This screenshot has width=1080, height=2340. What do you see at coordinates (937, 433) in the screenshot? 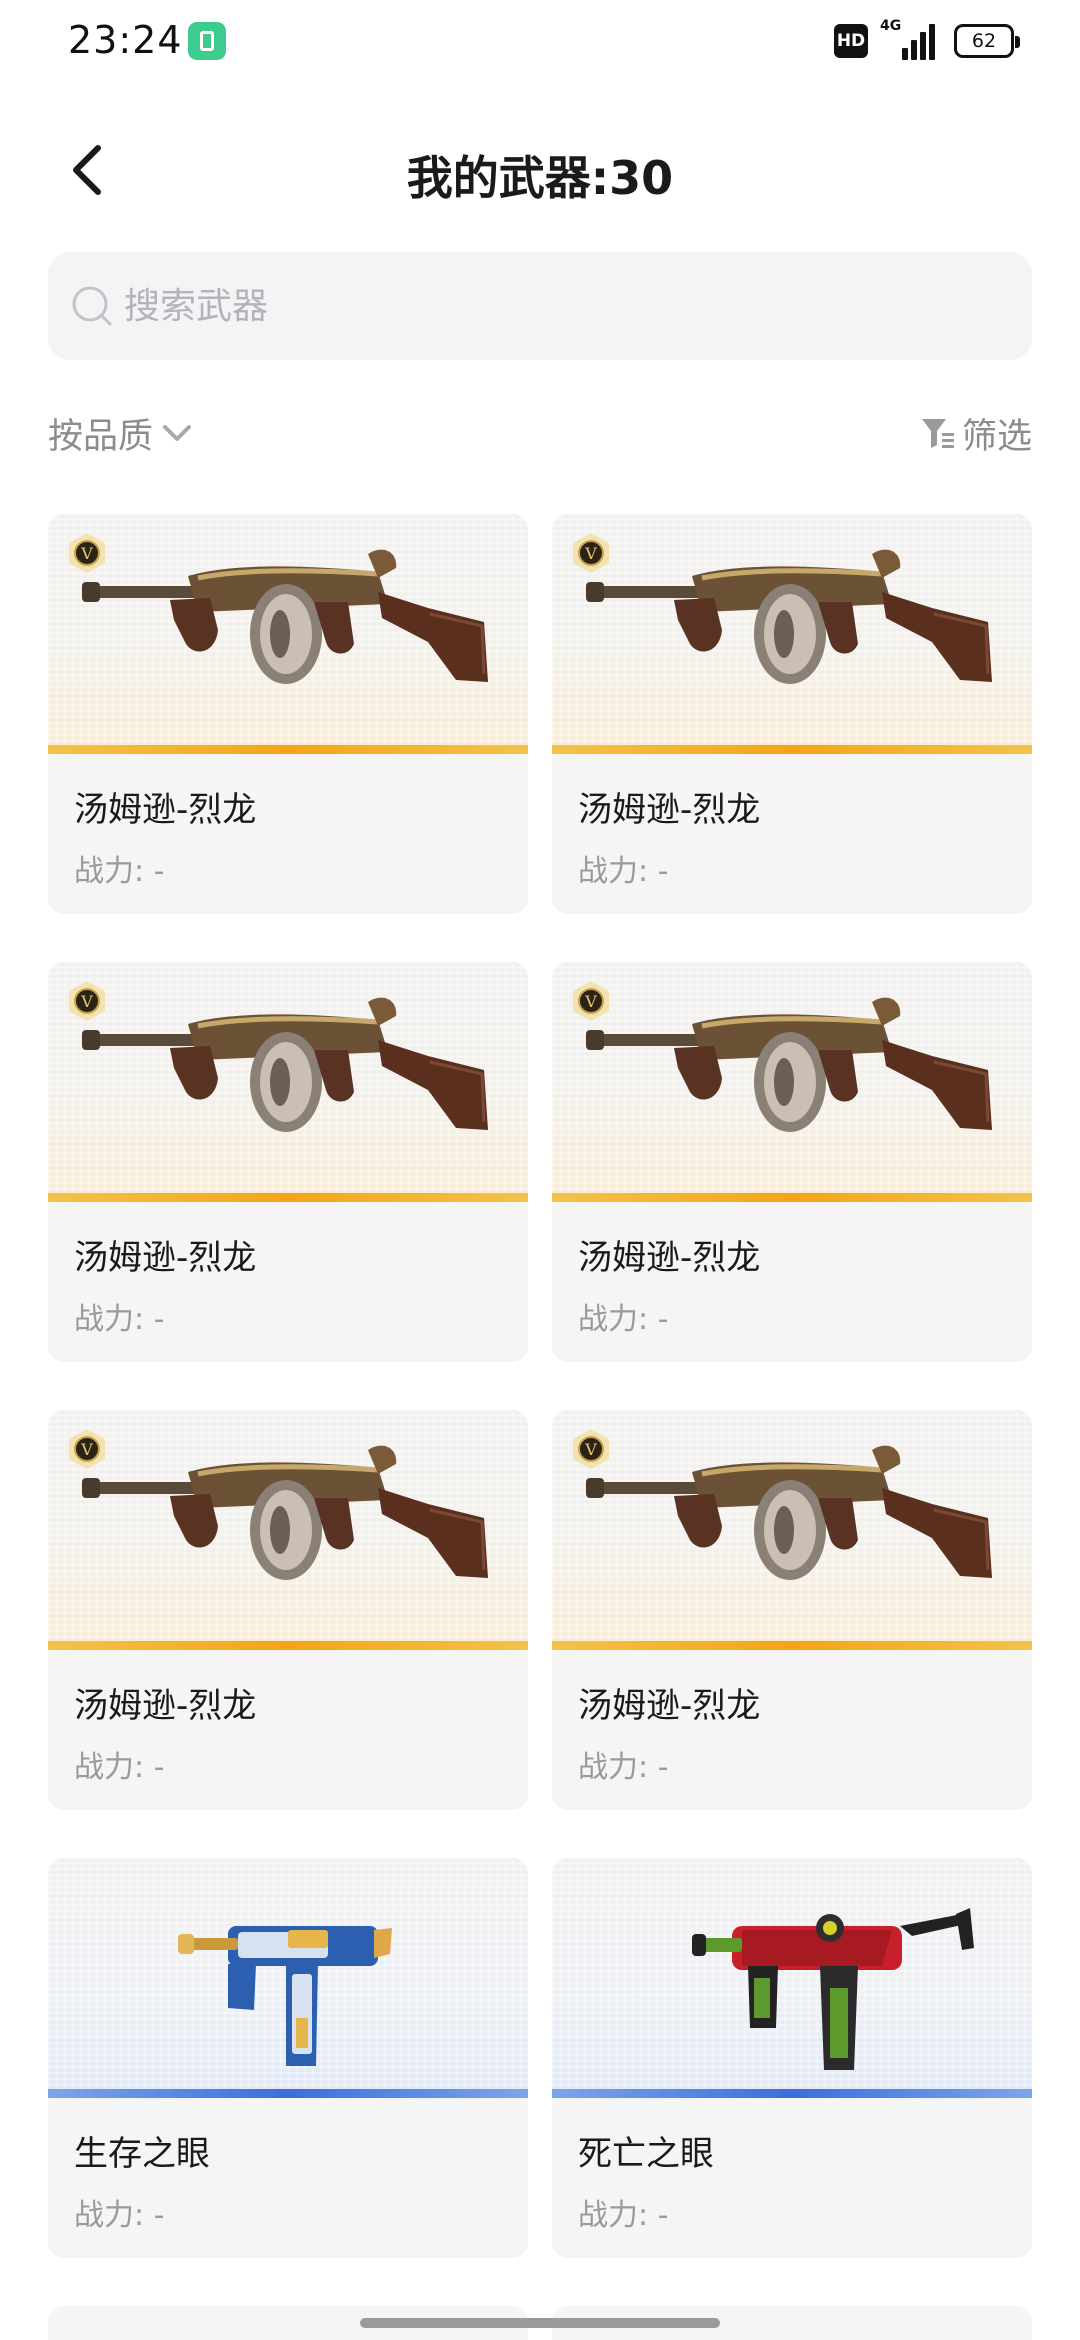
I see `filter-icon` at bounding box center [937, 433].